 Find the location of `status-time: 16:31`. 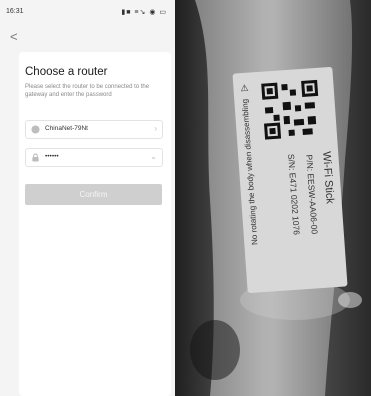

status-time: 16:31 is located at coordinates (15, 11).